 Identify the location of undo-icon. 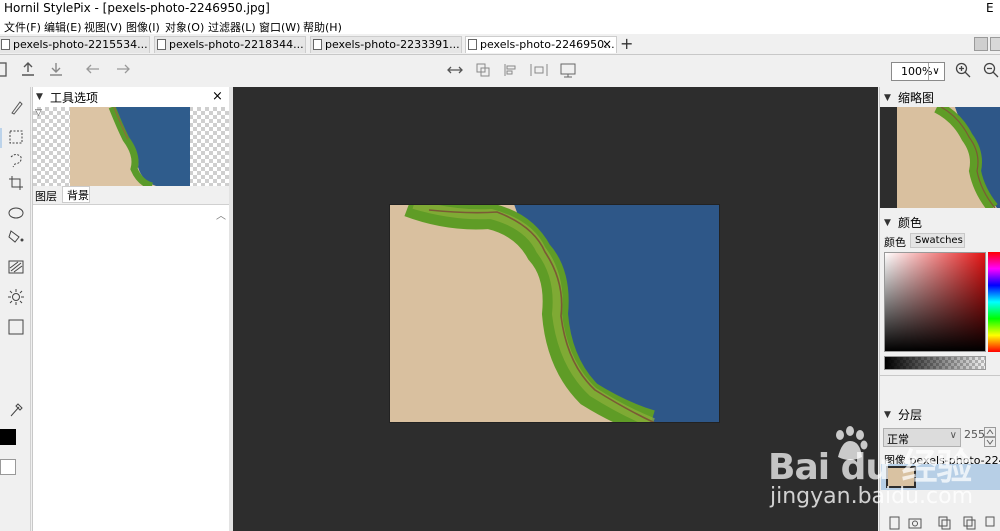
(93, 69).